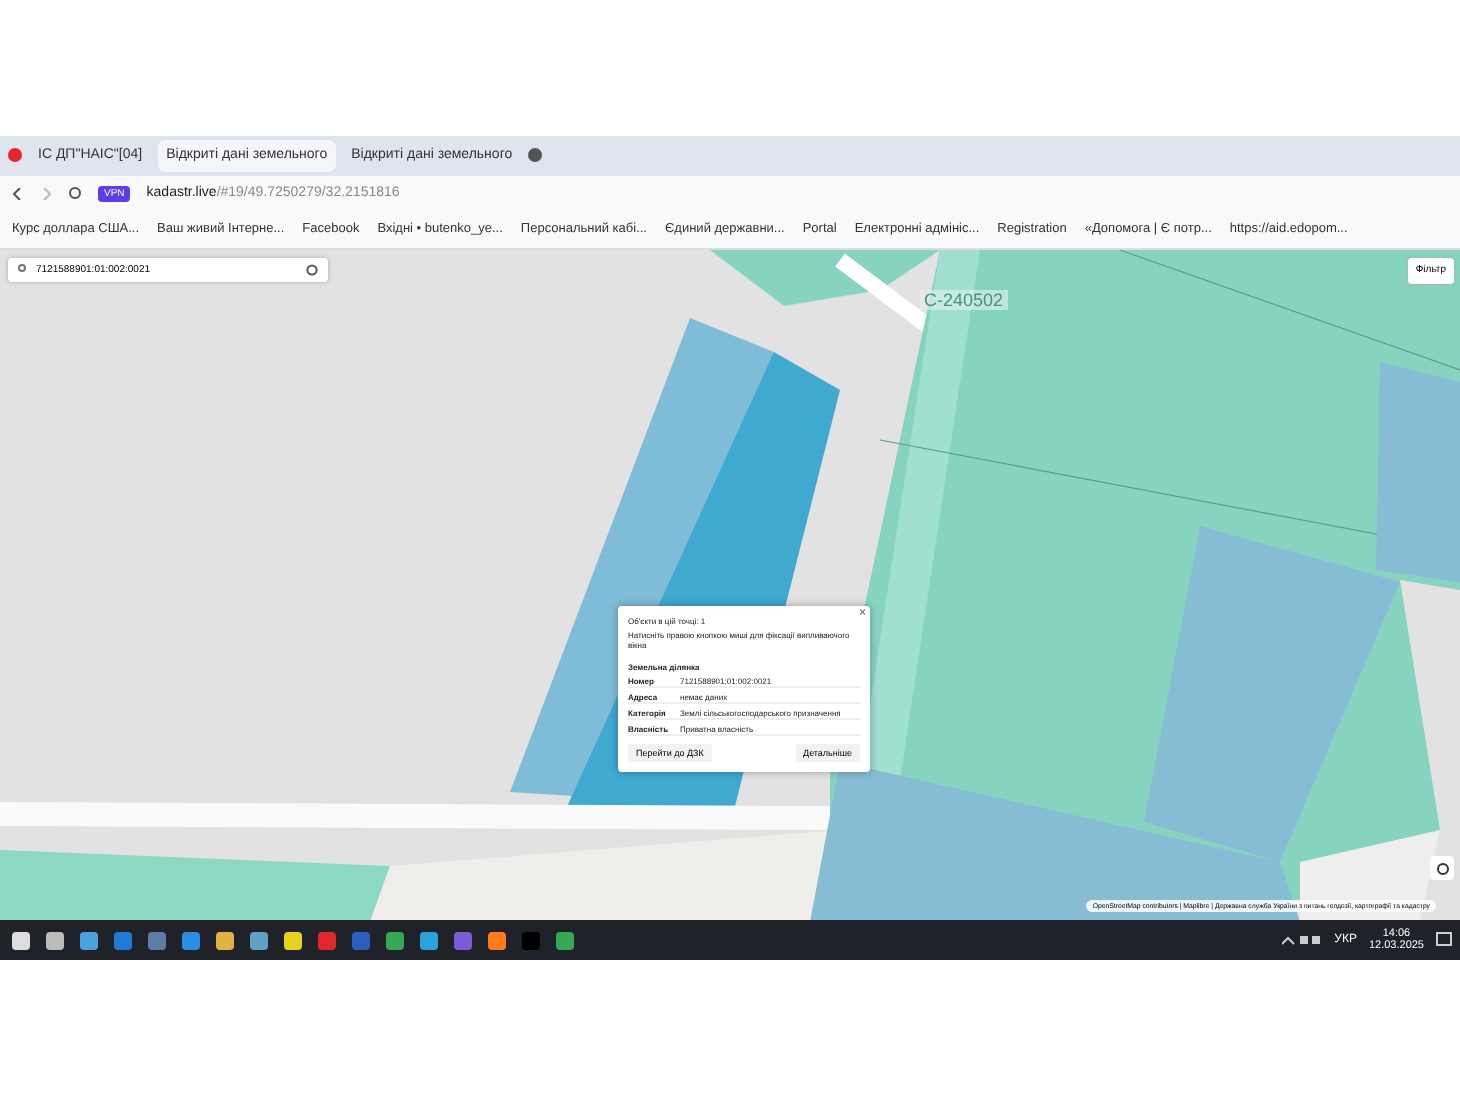 This screenshot has height=1094, width=1460. Describe the element at coordinates (1302, 940) in the screenshot. I see `tray-icons` at that location.